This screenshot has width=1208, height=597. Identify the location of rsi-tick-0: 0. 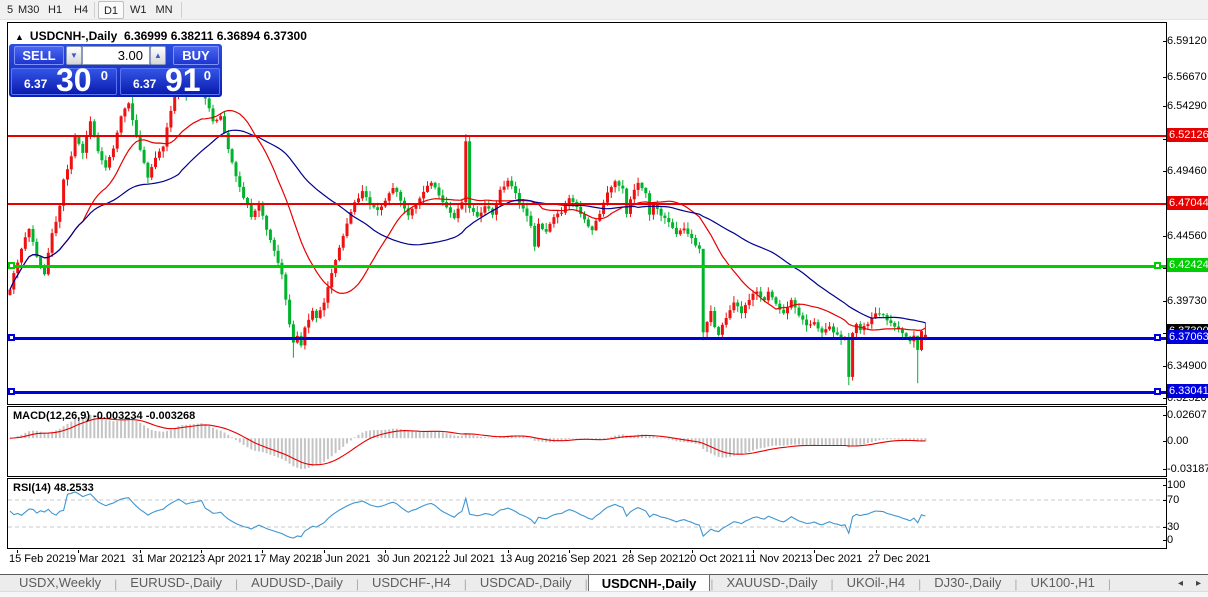
(1168, 540).